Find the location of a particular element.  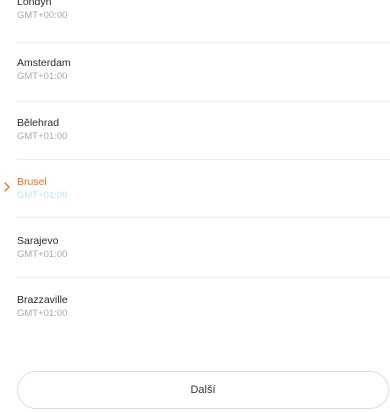

next-button-label: Další is located at coordinates (203, 390).